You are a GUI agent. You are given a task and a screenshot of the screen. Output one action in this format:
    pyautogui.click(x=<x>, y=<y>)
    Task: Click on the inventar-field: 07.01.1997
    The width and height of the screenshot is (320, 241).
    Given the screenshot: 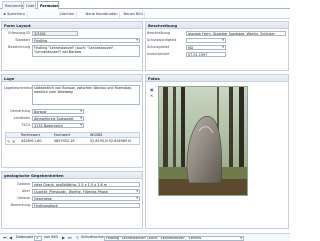 What is the action you would take?
    pyautogui.click(x=206, y=54)
    